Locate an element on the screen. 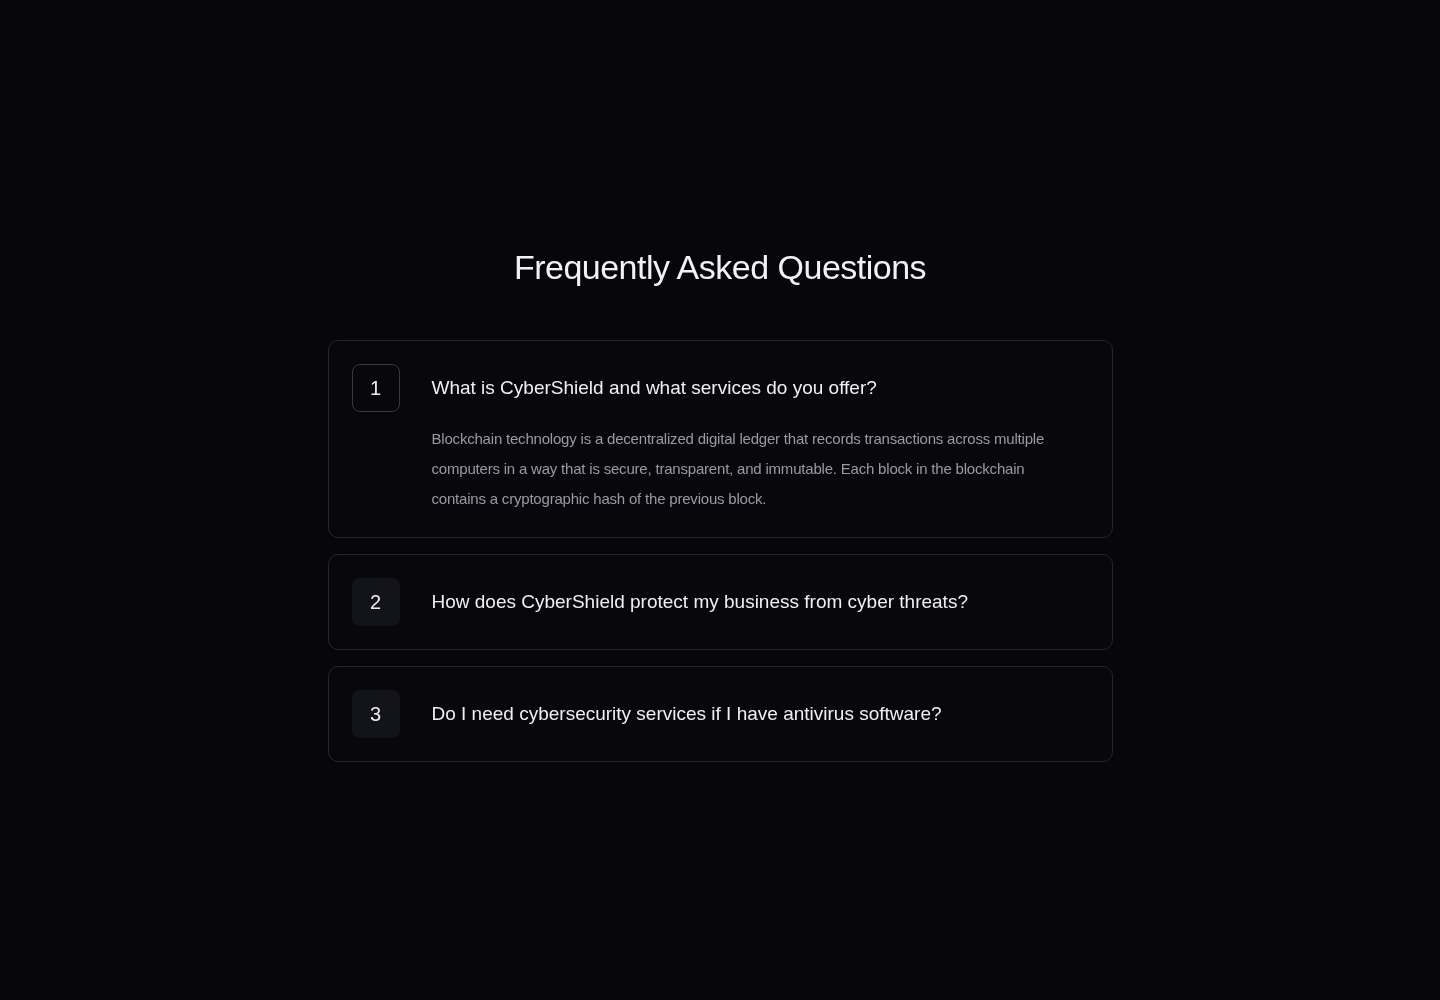  faq-card: 2 How does CyberShield protect my business from cyber threats? is located at coordinates (720, 602).